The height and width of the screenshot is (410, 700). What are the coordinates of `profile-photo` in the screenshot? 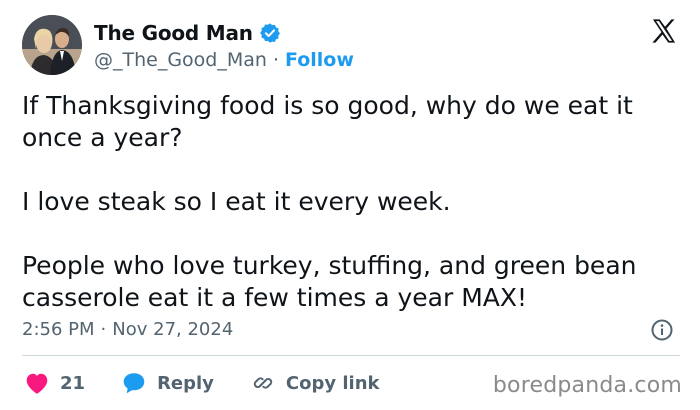 It's located at (52, 45).